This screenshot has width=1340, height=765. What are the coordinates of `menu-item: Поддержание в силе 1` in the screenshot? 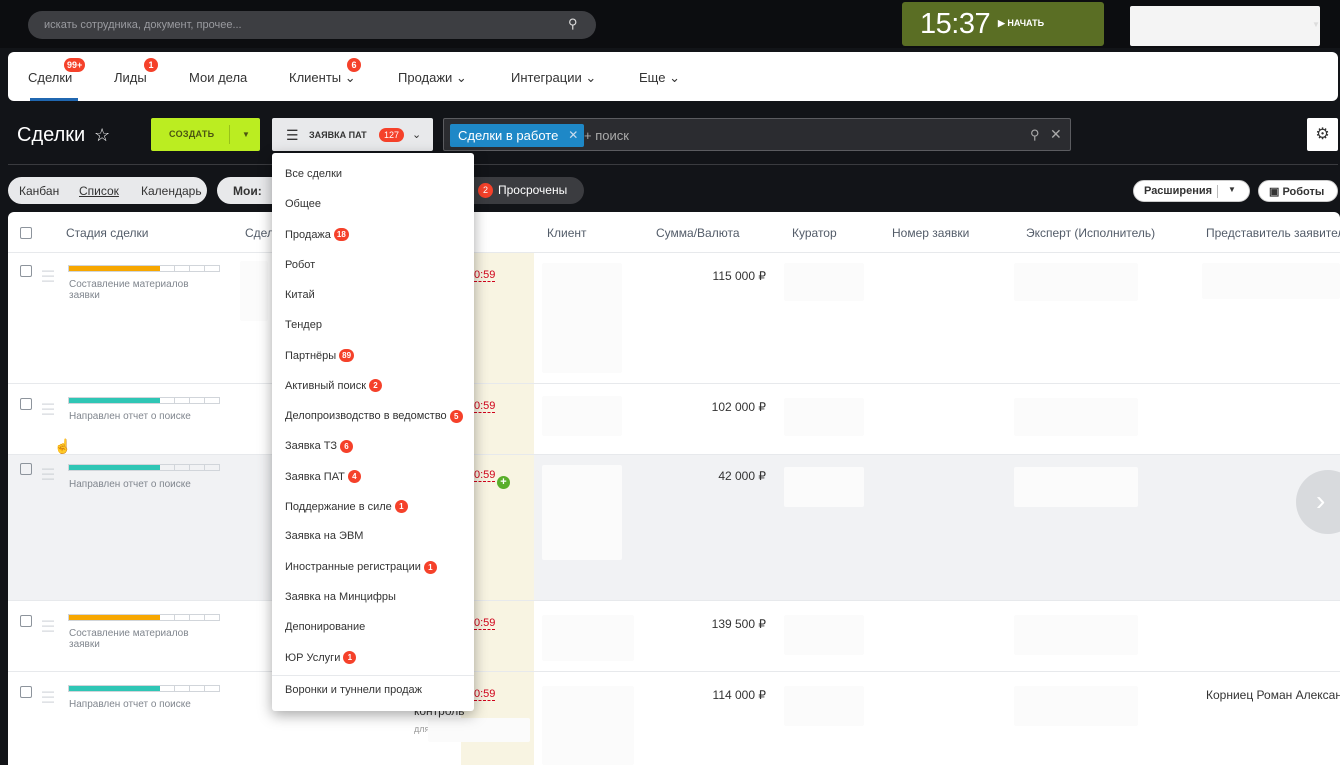 It's located at (346, 507).